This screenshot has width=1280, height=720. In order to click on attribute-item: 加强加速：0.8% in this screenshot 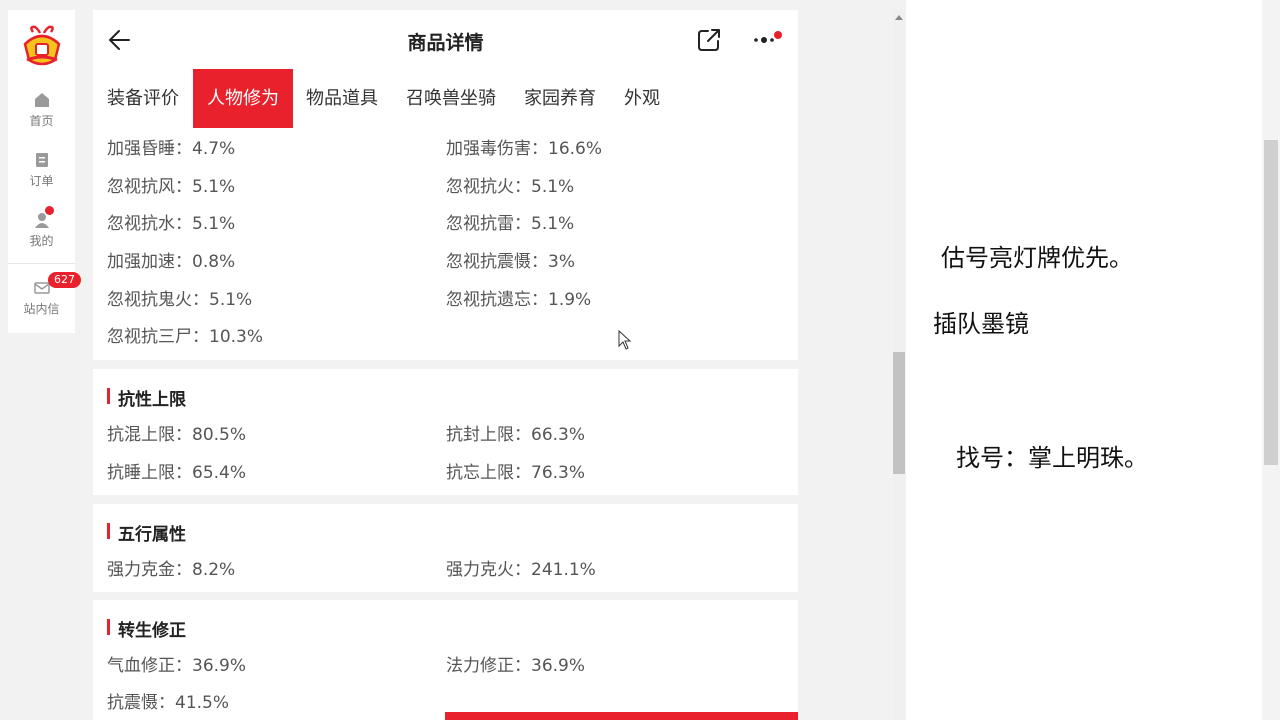, I will do `click(171, 262)`.